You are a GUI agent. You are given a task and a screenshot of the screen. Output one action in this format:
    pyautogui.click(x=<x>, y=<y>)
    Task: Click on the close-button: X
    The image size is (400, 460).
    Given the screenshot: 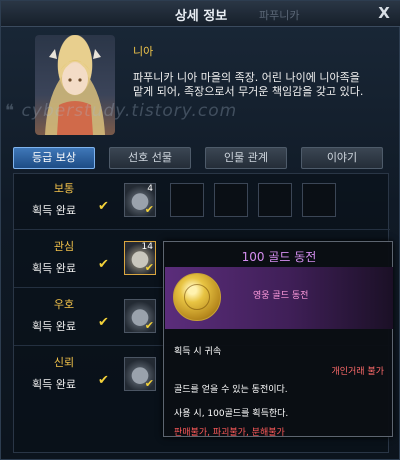 What is the action you would take?
    pyautogui.click(x=384, y=13)
    